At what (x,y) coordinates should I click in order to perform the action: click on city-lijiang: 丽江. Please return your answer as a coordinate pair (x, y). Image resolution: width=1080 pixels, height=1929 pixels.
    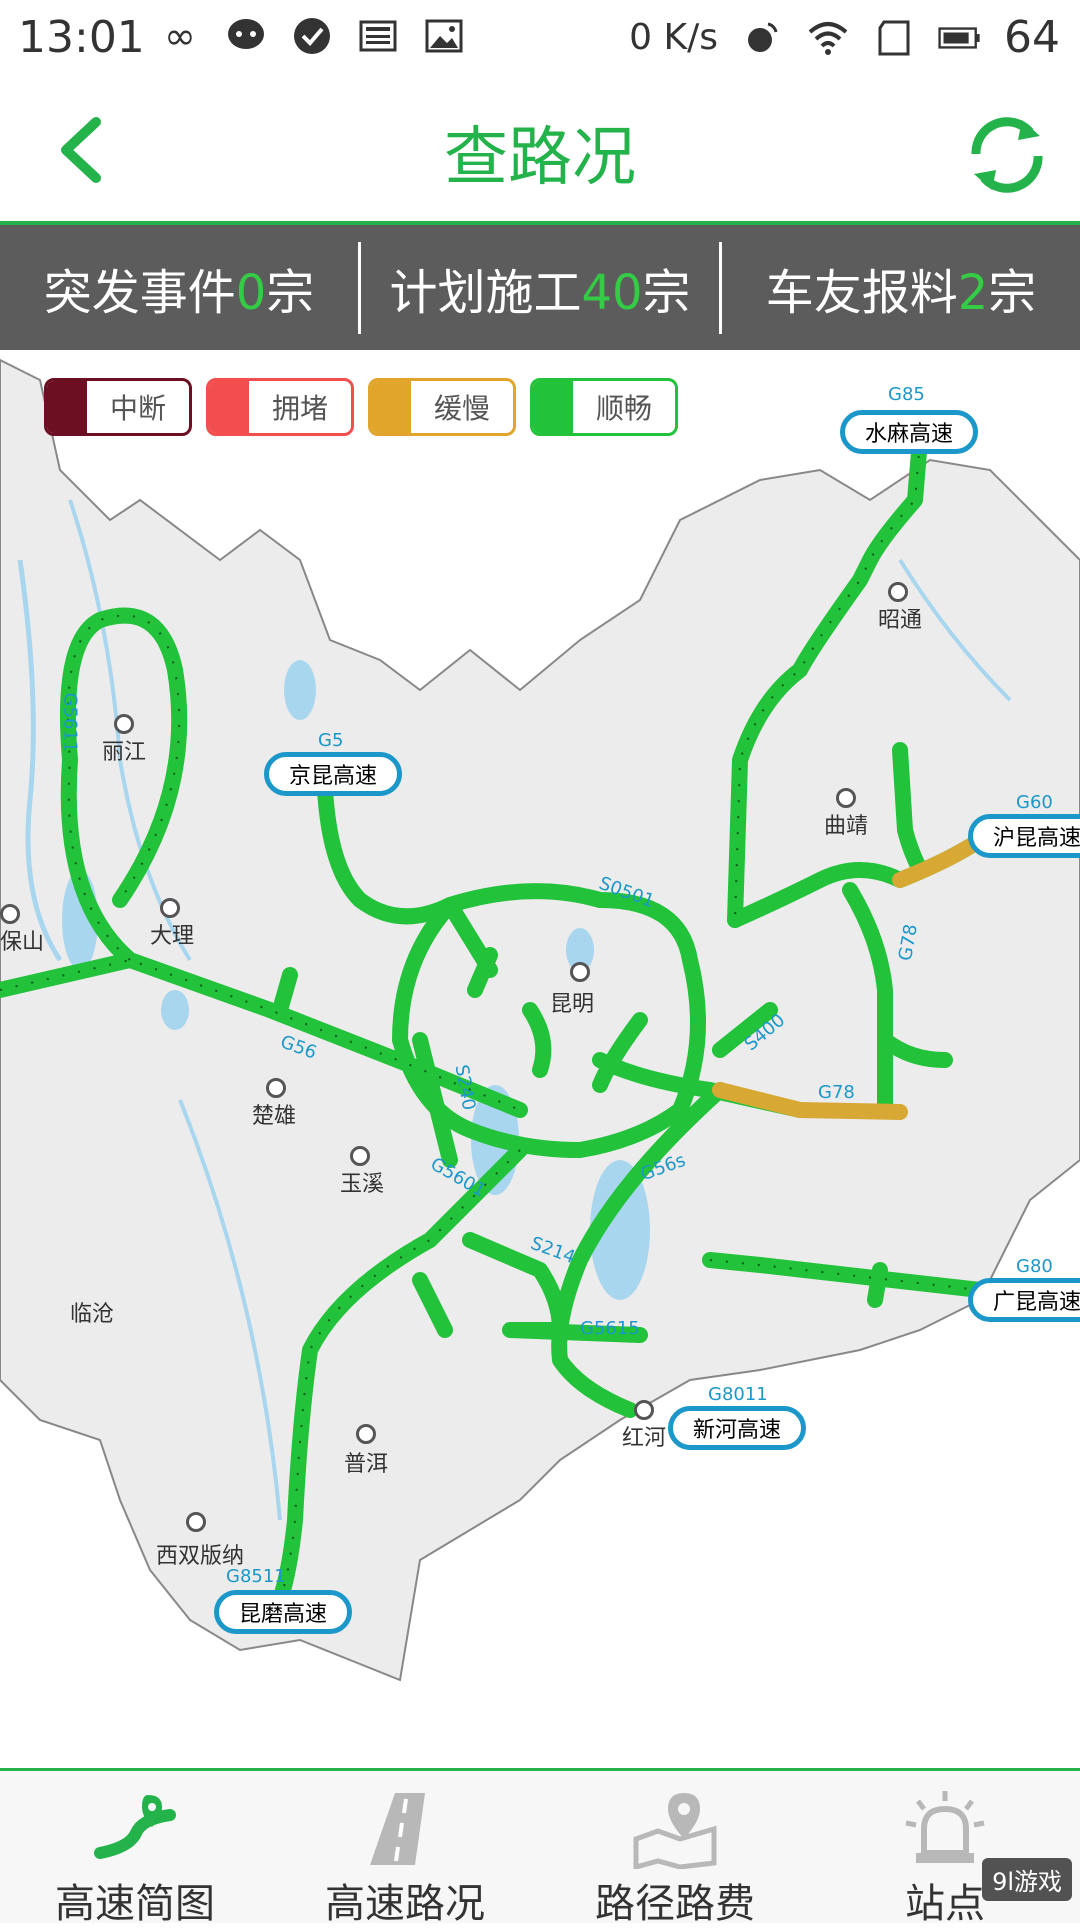
    Looking at the image, I should click on (124, 752).